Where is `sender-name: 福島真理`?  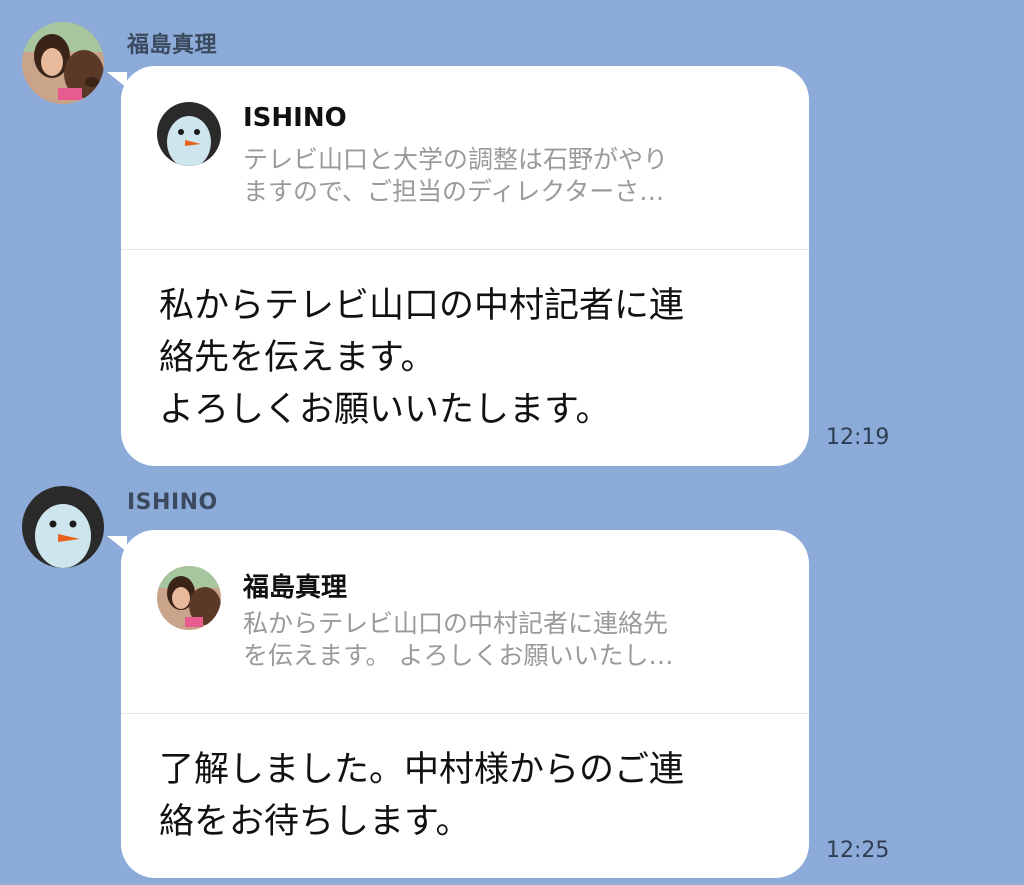 sender-name: 福島真理 is located at coordinates (172, 45).